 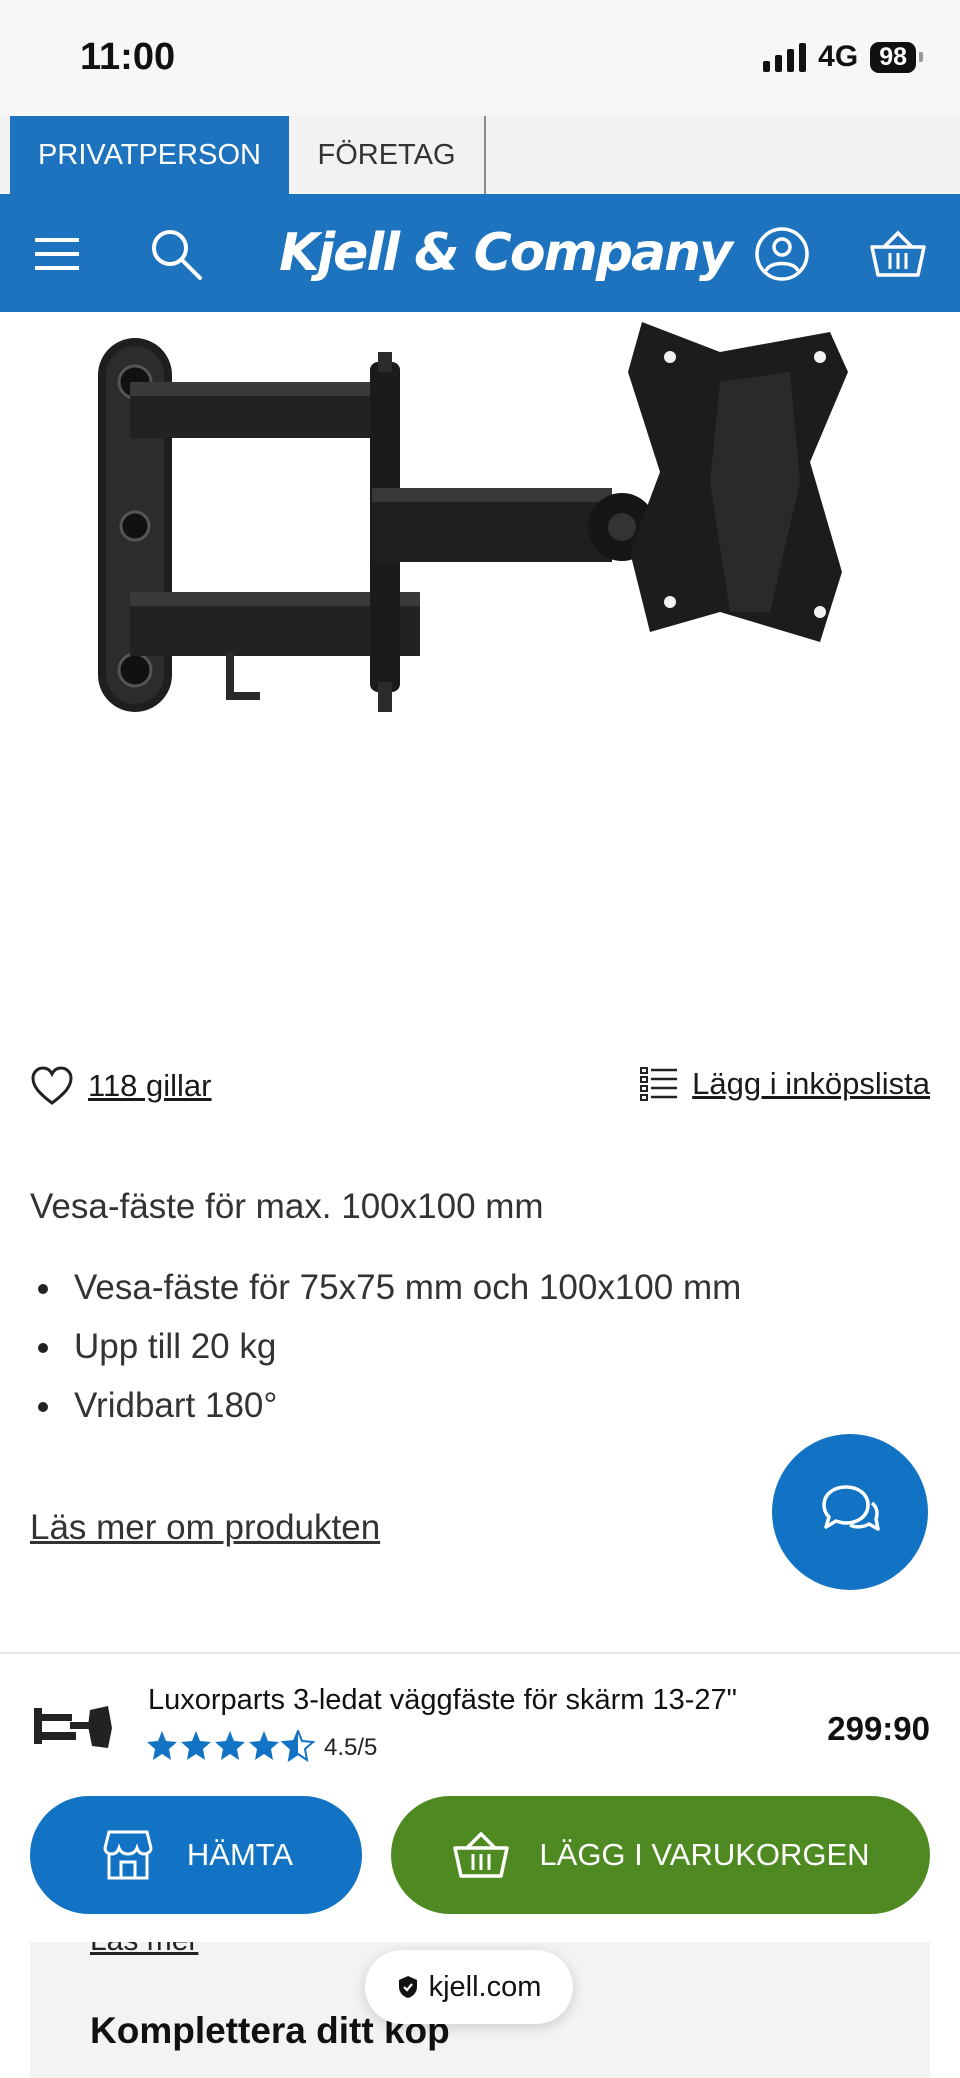 What do you see at coordinates (704, 1854) in the screenshot?
I see `add-to-cart-label: LÄGG I VARUKORGEN` at bounding box center [704, 1854].